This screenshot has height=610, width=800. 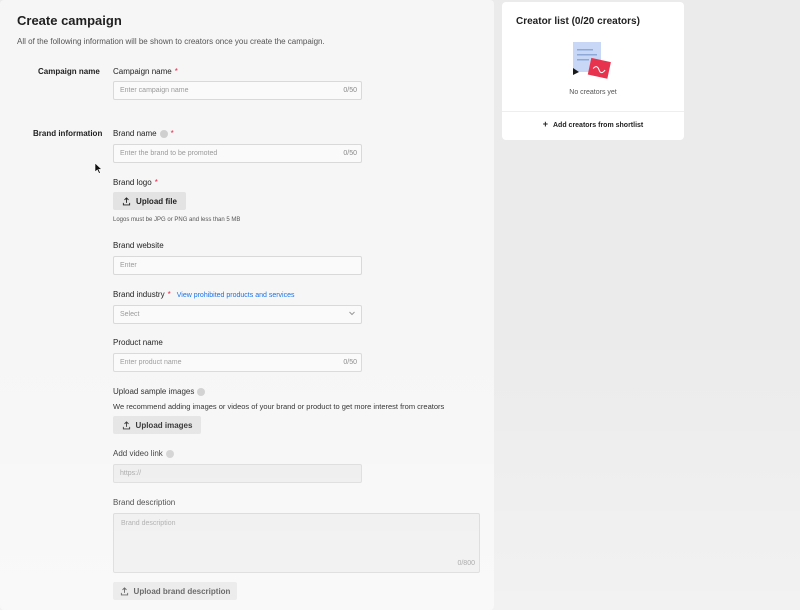 What do you see at coordinates (237, 265) in the screenshot?
I see `brand-website-input: Enter` at bounding box center [237, 265].